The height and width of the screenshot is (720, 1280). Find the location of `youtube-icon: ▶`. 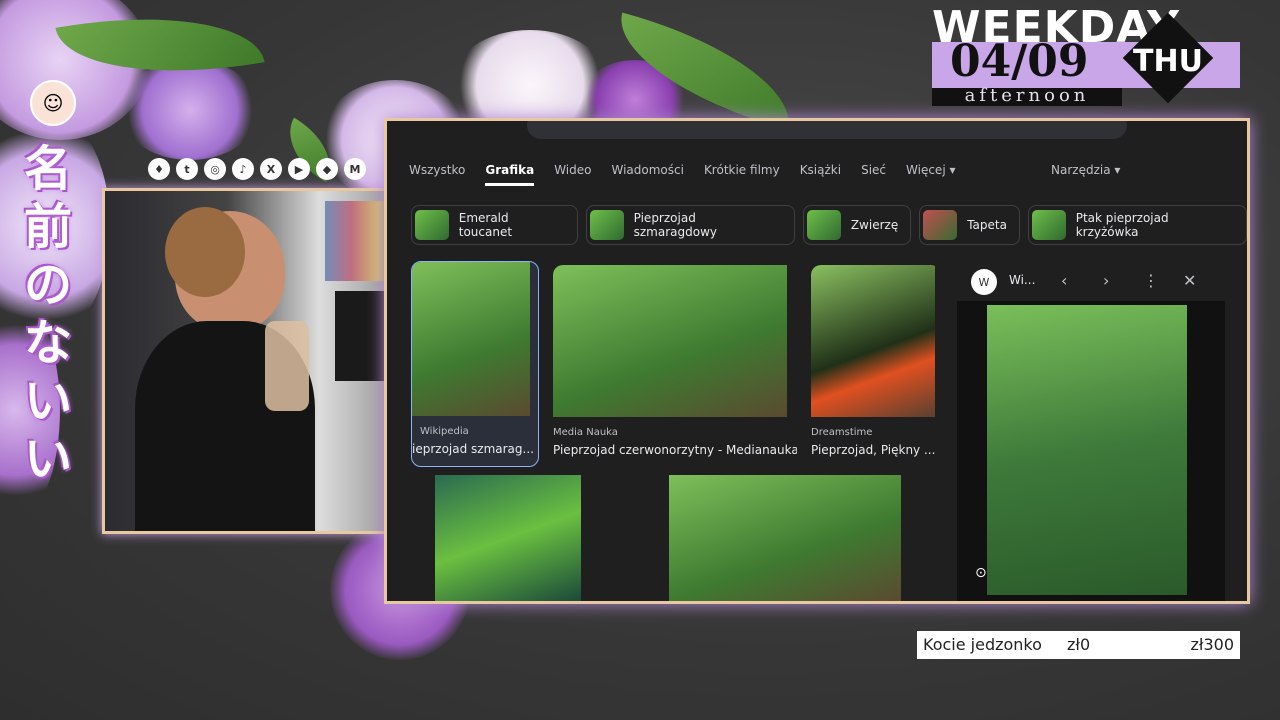

youtube-icon: ▶ is located at coordinates (299, 169).